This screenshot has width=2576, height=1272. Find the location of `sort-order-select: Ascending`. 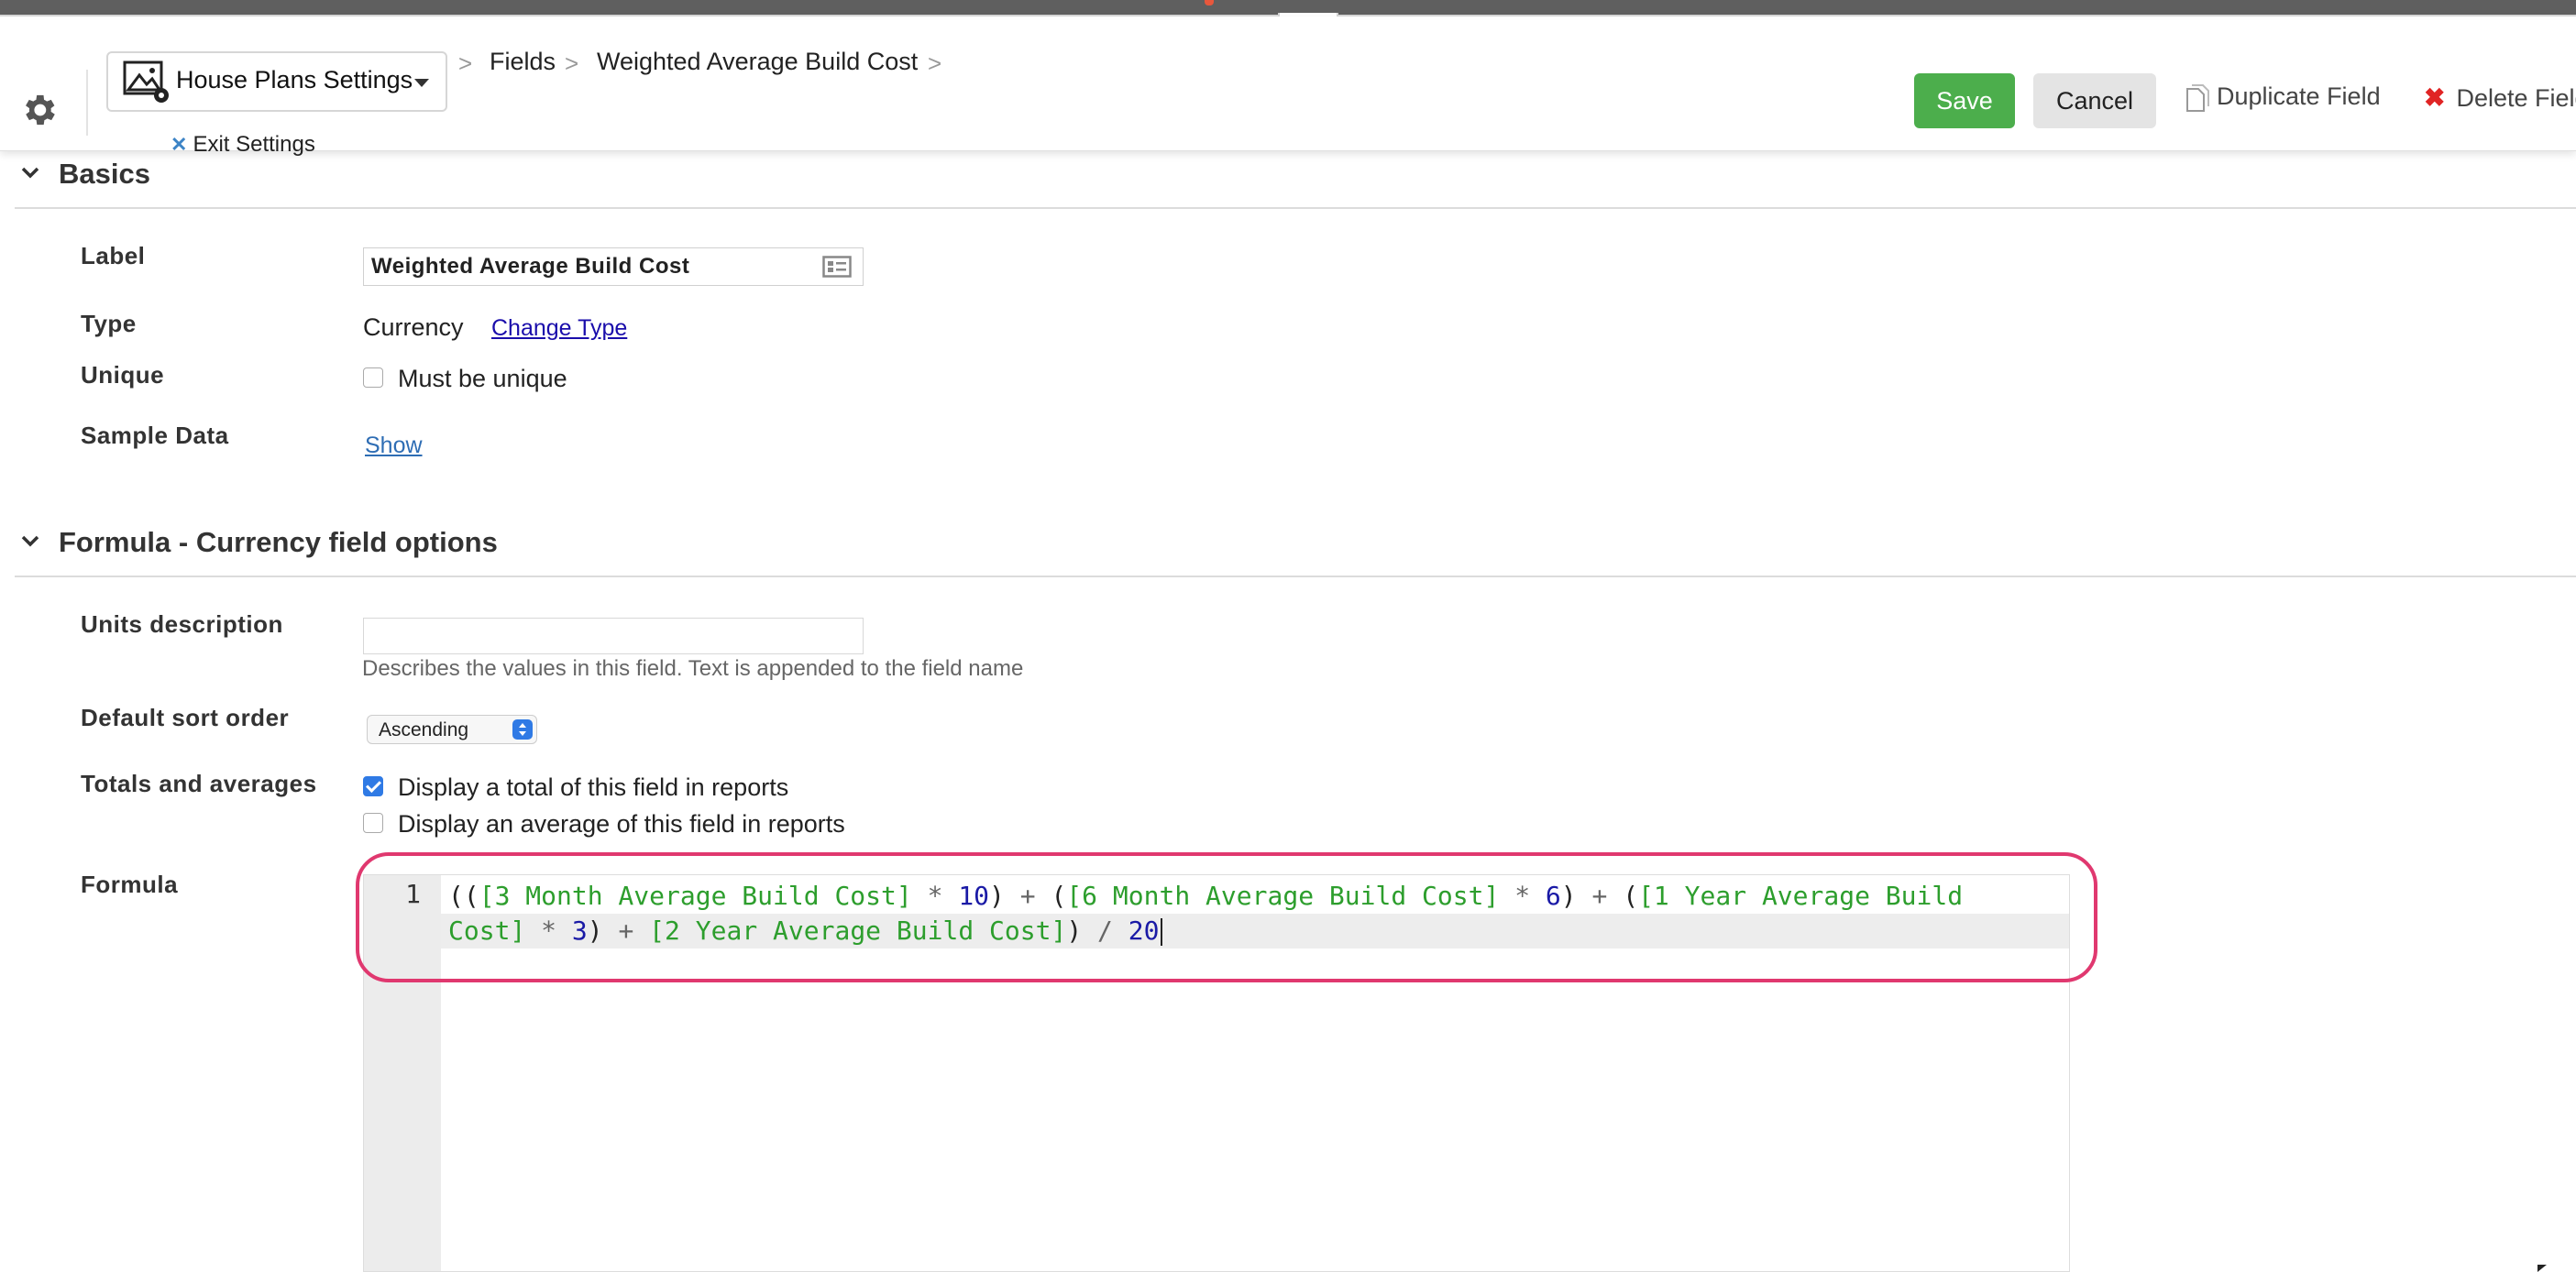

sort-order-select: Ascending is located at coordinates (452, 729).